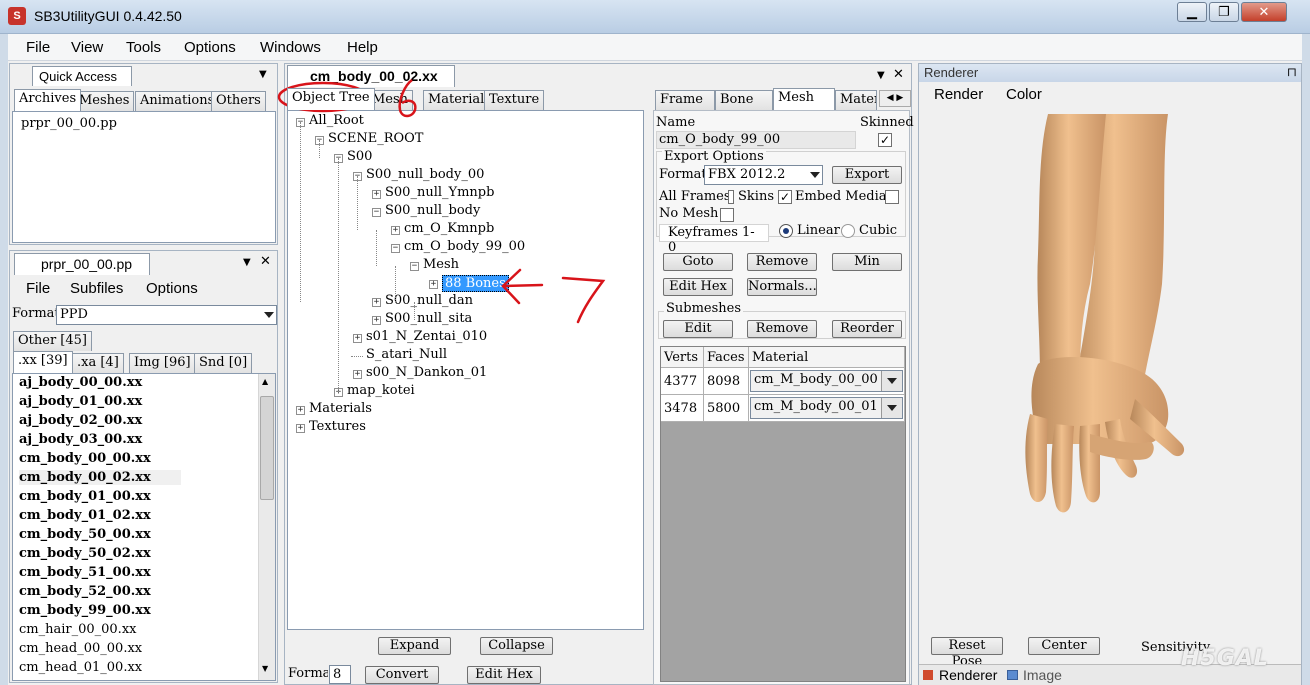  What do you see at coordinates (441, 201) in the screenshot?
I see `annotation-overlay` at bounding box center [441, 201].